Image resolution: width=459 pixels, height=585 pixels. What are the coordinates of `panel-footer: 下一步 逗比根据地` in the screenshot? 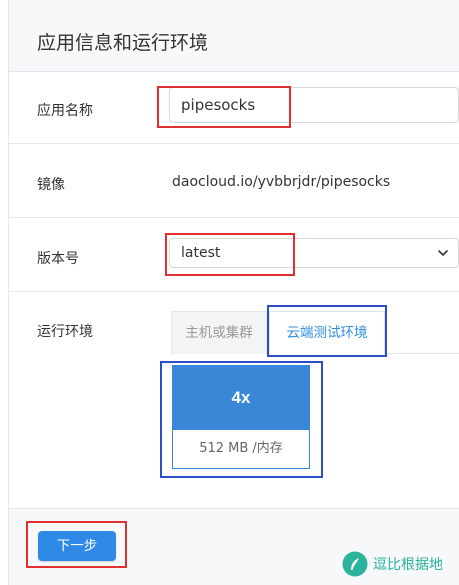 It's located at (234, 546).